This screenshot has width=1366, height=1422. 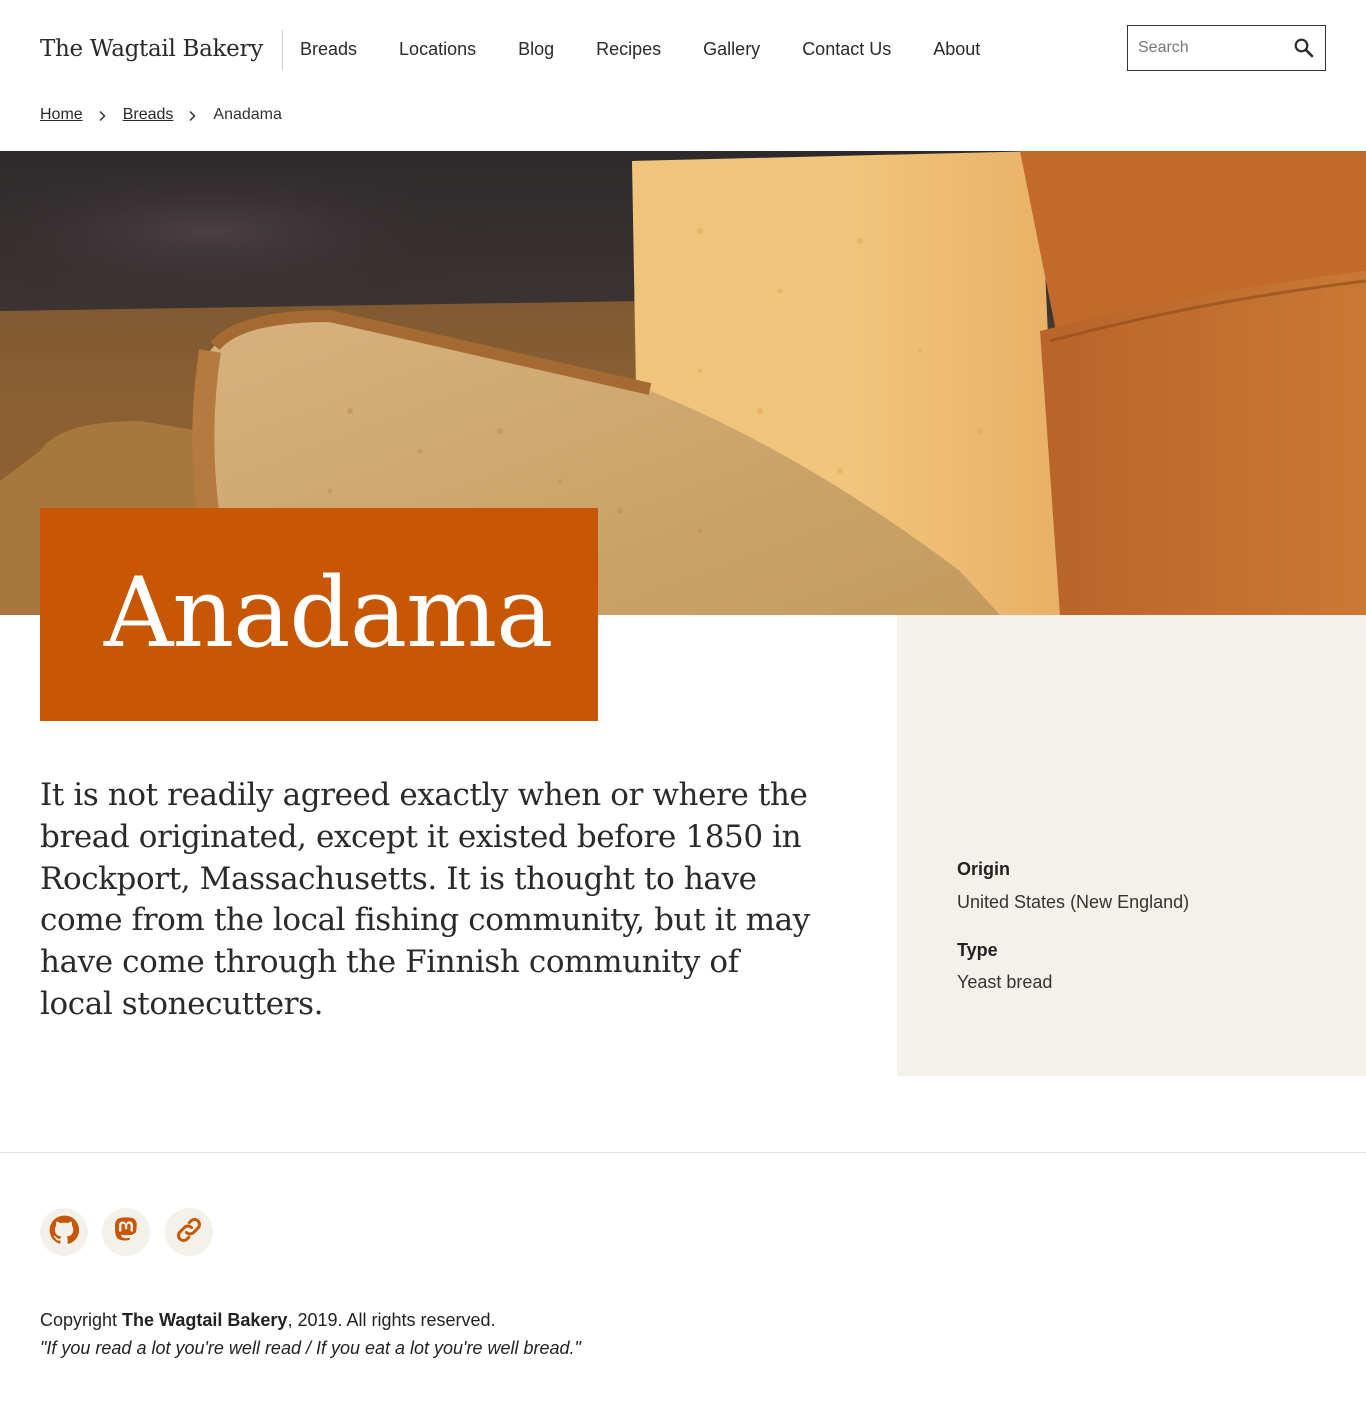 I want to click on breadcrumb-breads: Breads, so click(x=148, y=115).